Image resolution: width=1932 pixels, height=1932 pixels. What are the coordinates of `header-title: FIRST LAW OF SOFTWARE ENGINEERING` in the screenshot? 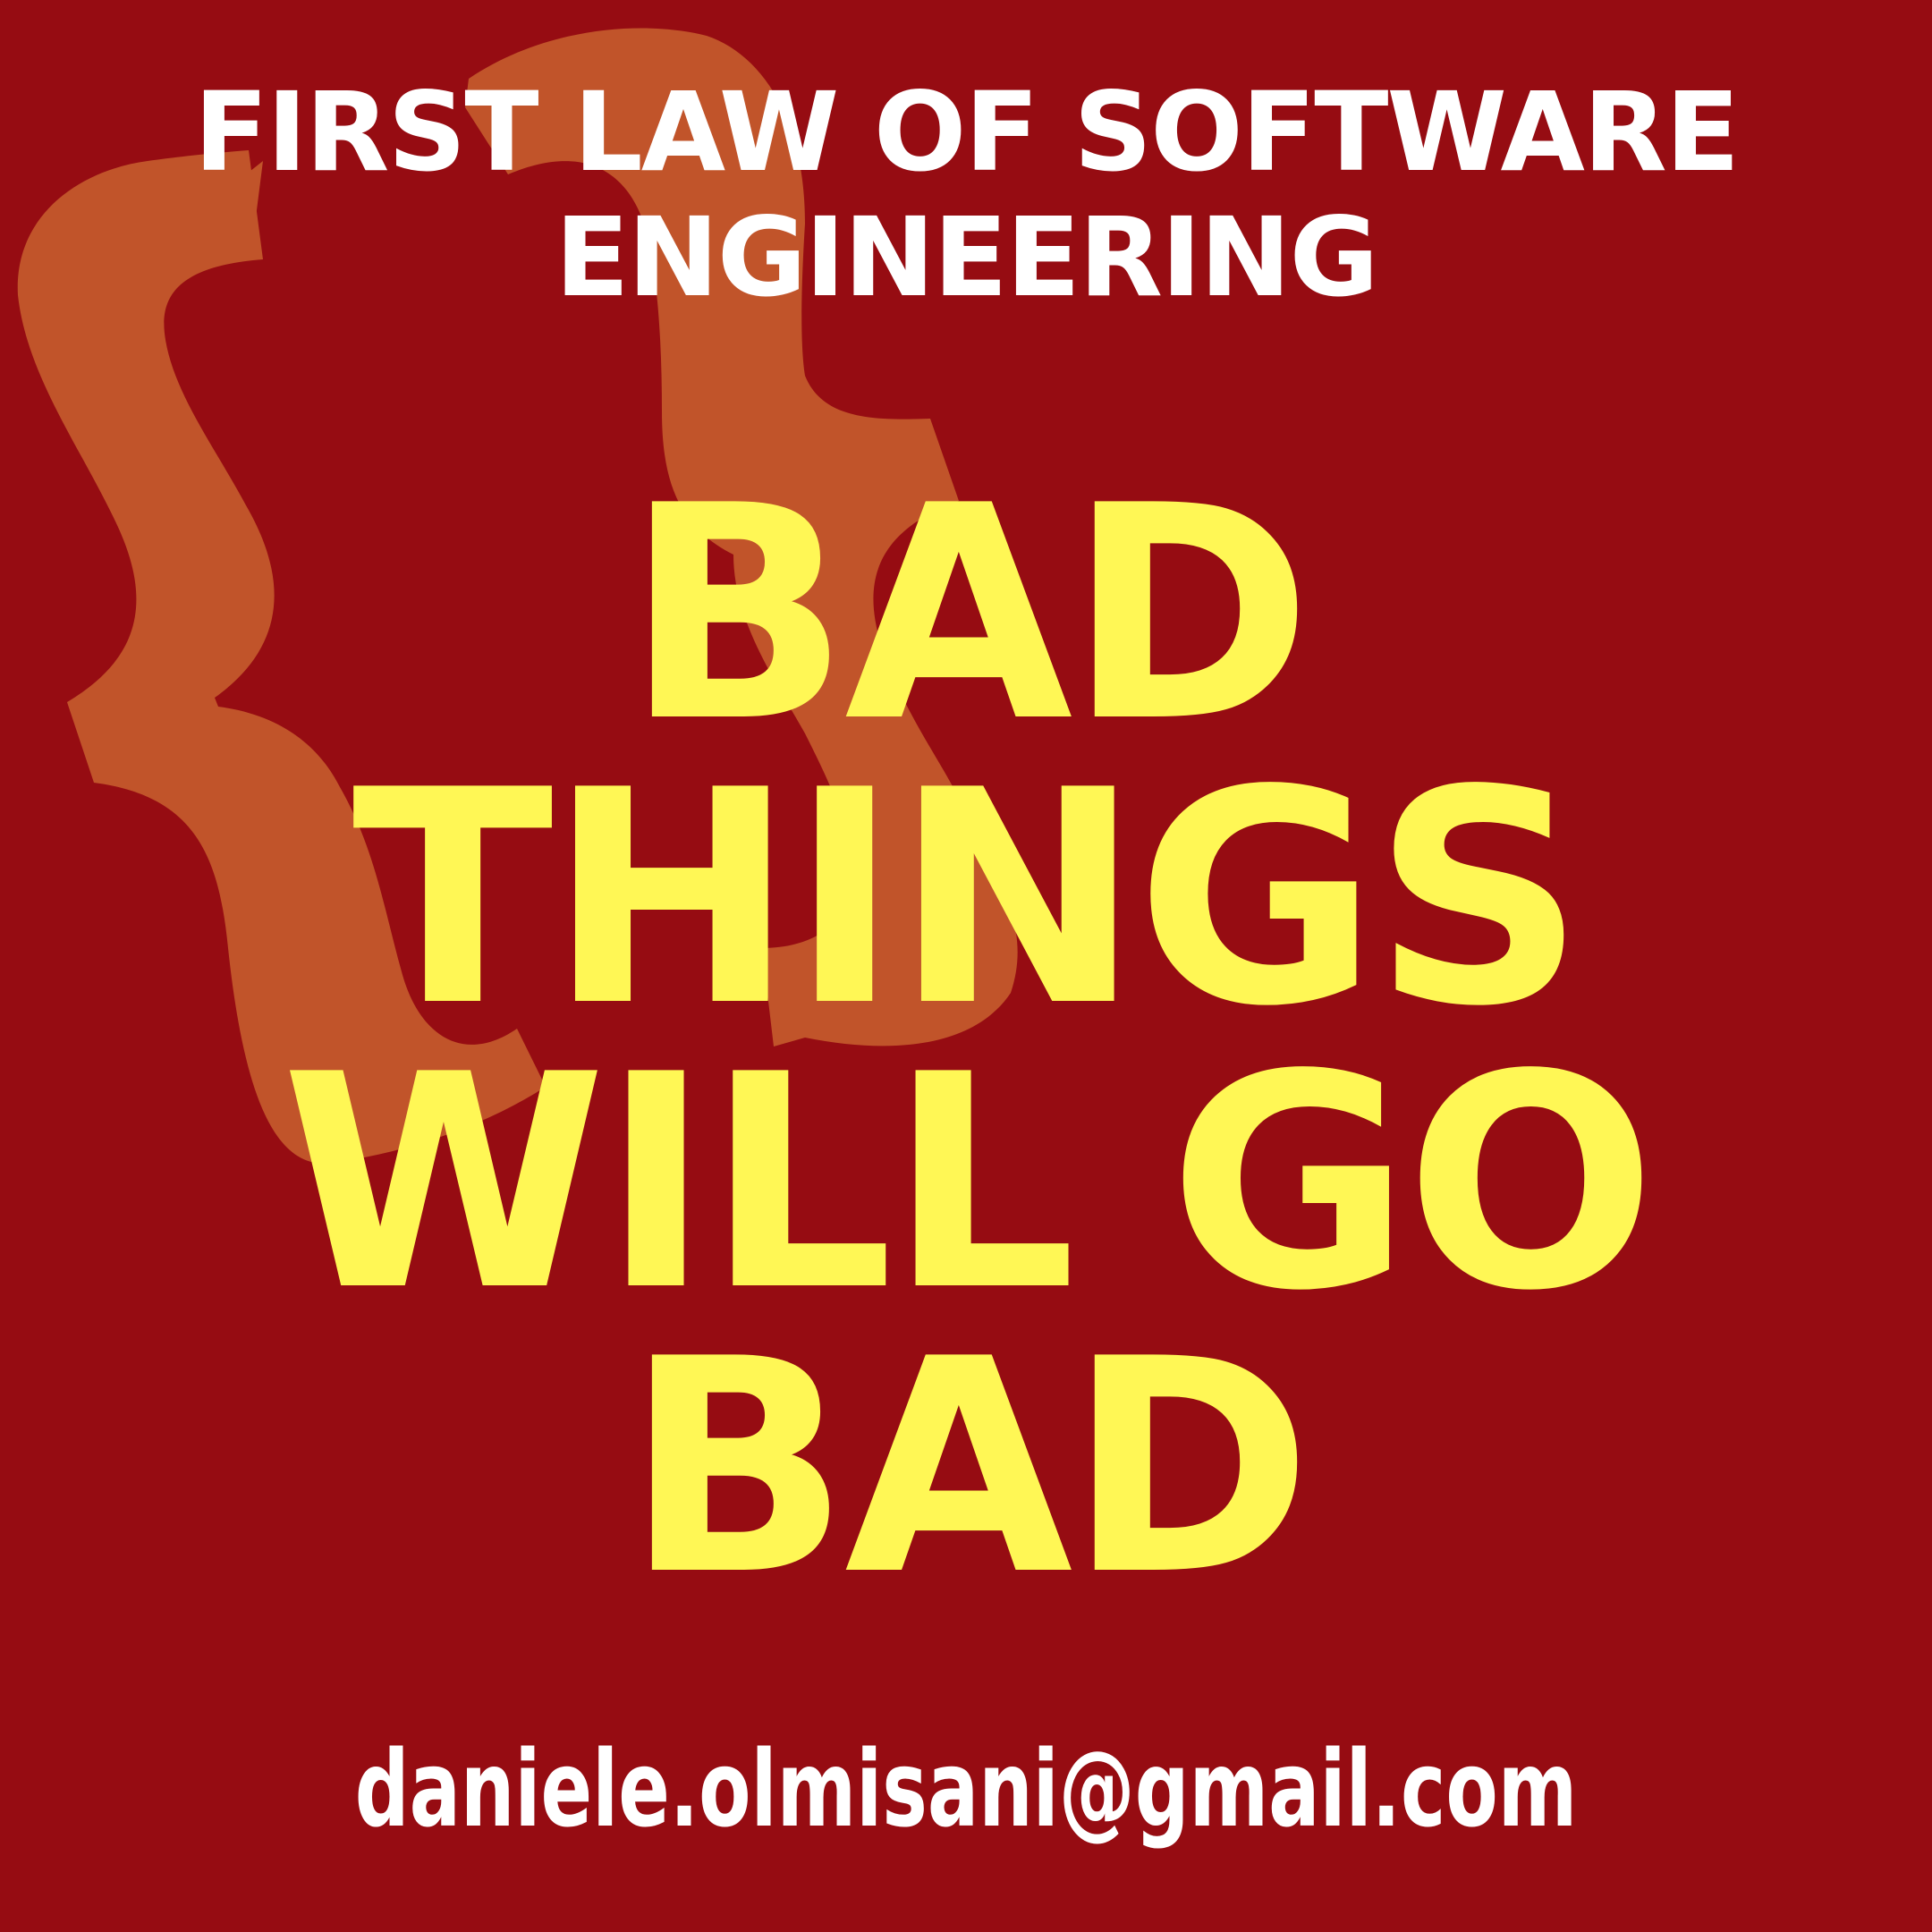 It's located at (966, 195).